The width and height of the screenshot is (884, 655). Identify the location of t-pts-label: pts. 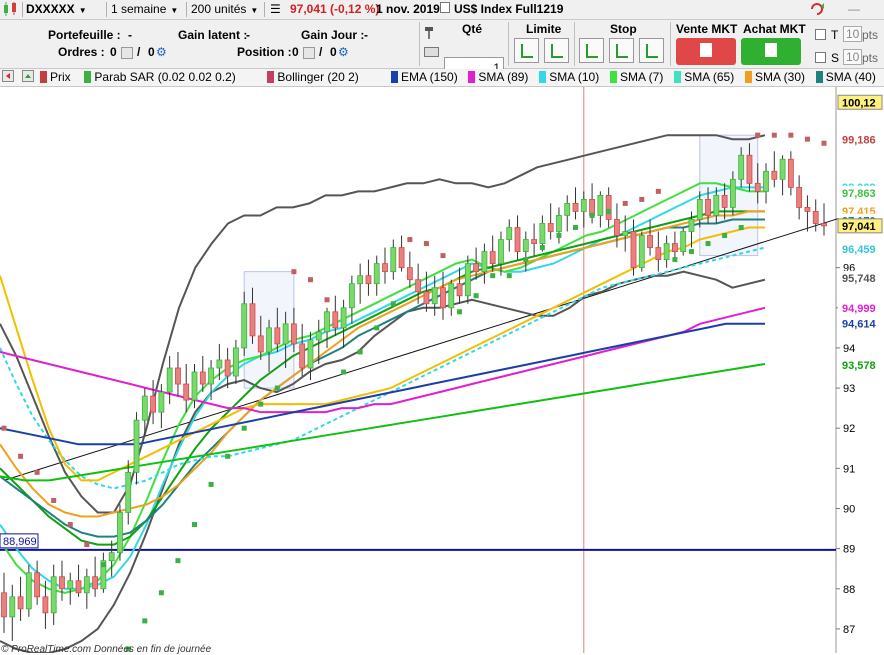
(870, 35).